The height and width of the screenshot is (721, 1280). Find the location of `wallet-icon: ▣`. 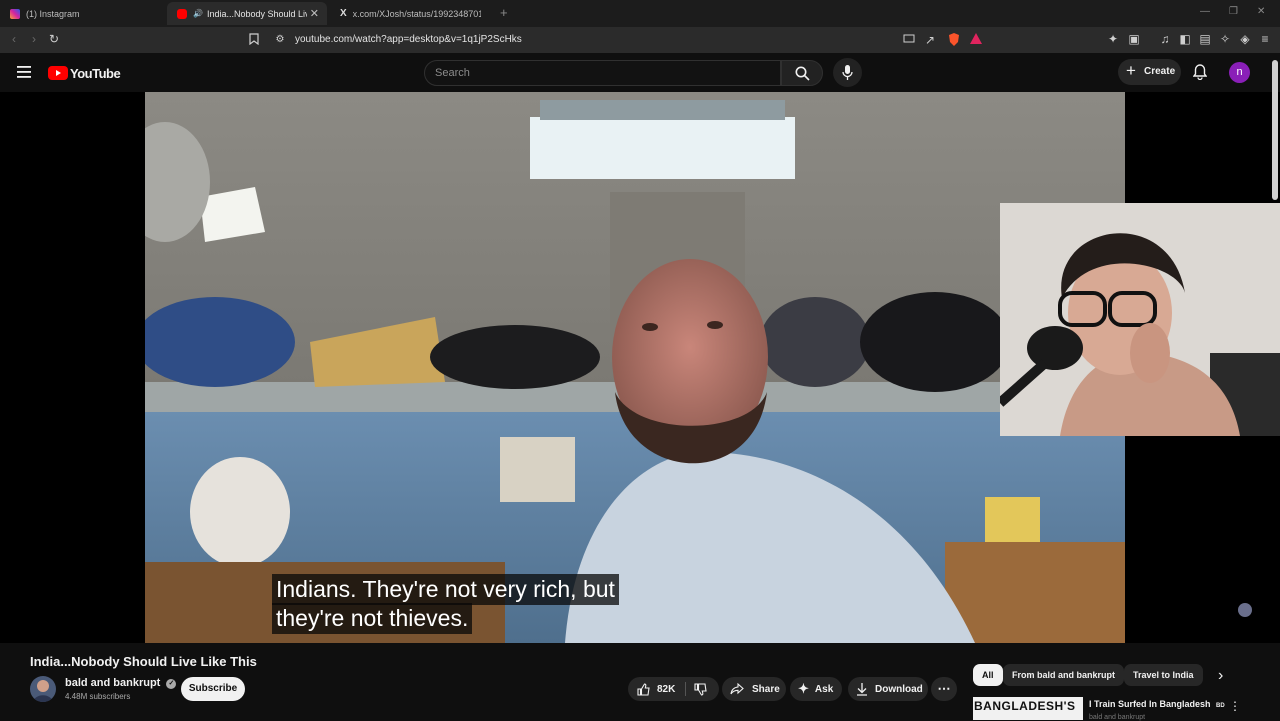

wallet-icon: ▣ is located at coordinates (1134, 39).